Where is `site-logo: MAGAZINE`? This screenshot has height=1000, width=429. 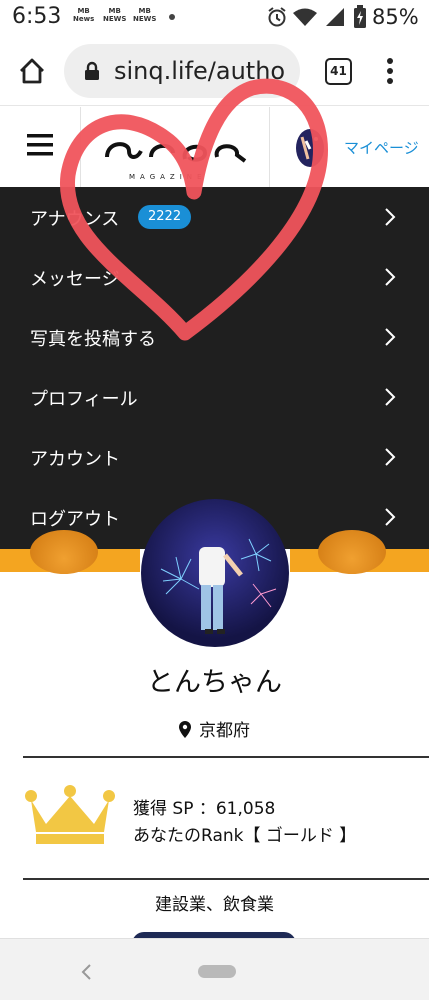
site-logo: MAGAZINE is located at coordinates (175, 147).